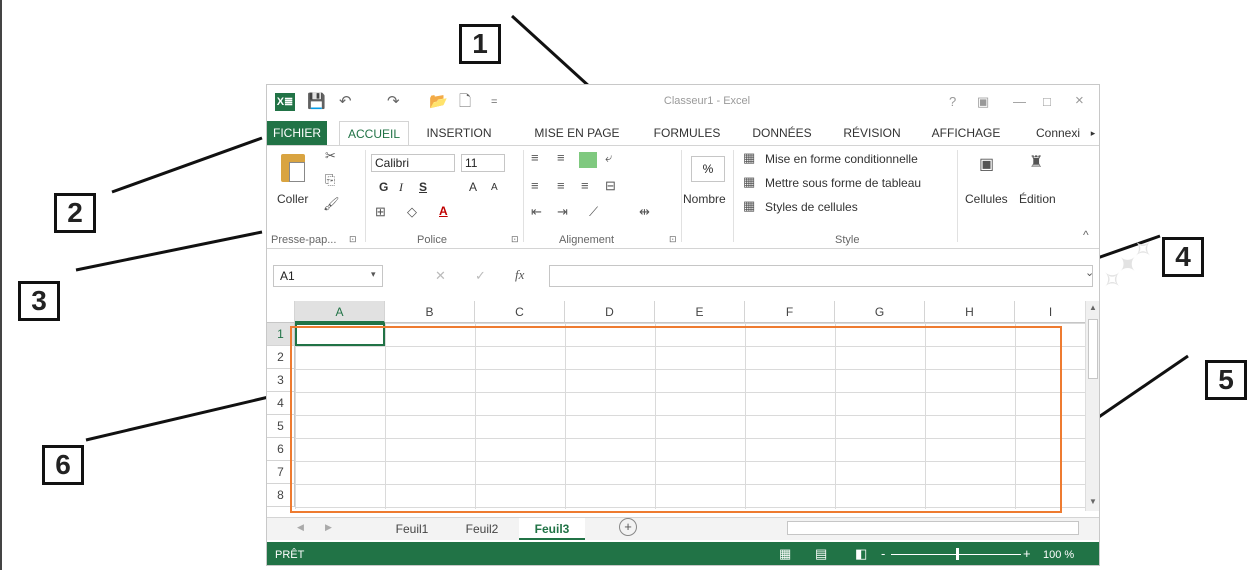  What do you see at coordinates (687, 133) in the screenshot?
I see `tab-formules: FORMULES` at bounding box center [687, 133].